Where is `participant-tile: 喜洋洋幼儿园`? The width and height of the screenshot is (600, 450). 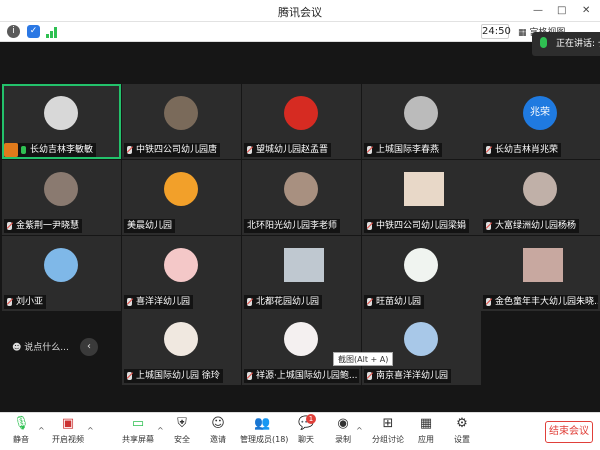
participant-tile: 喜洋洋幼儿园 is located at coordinates (181, 273).